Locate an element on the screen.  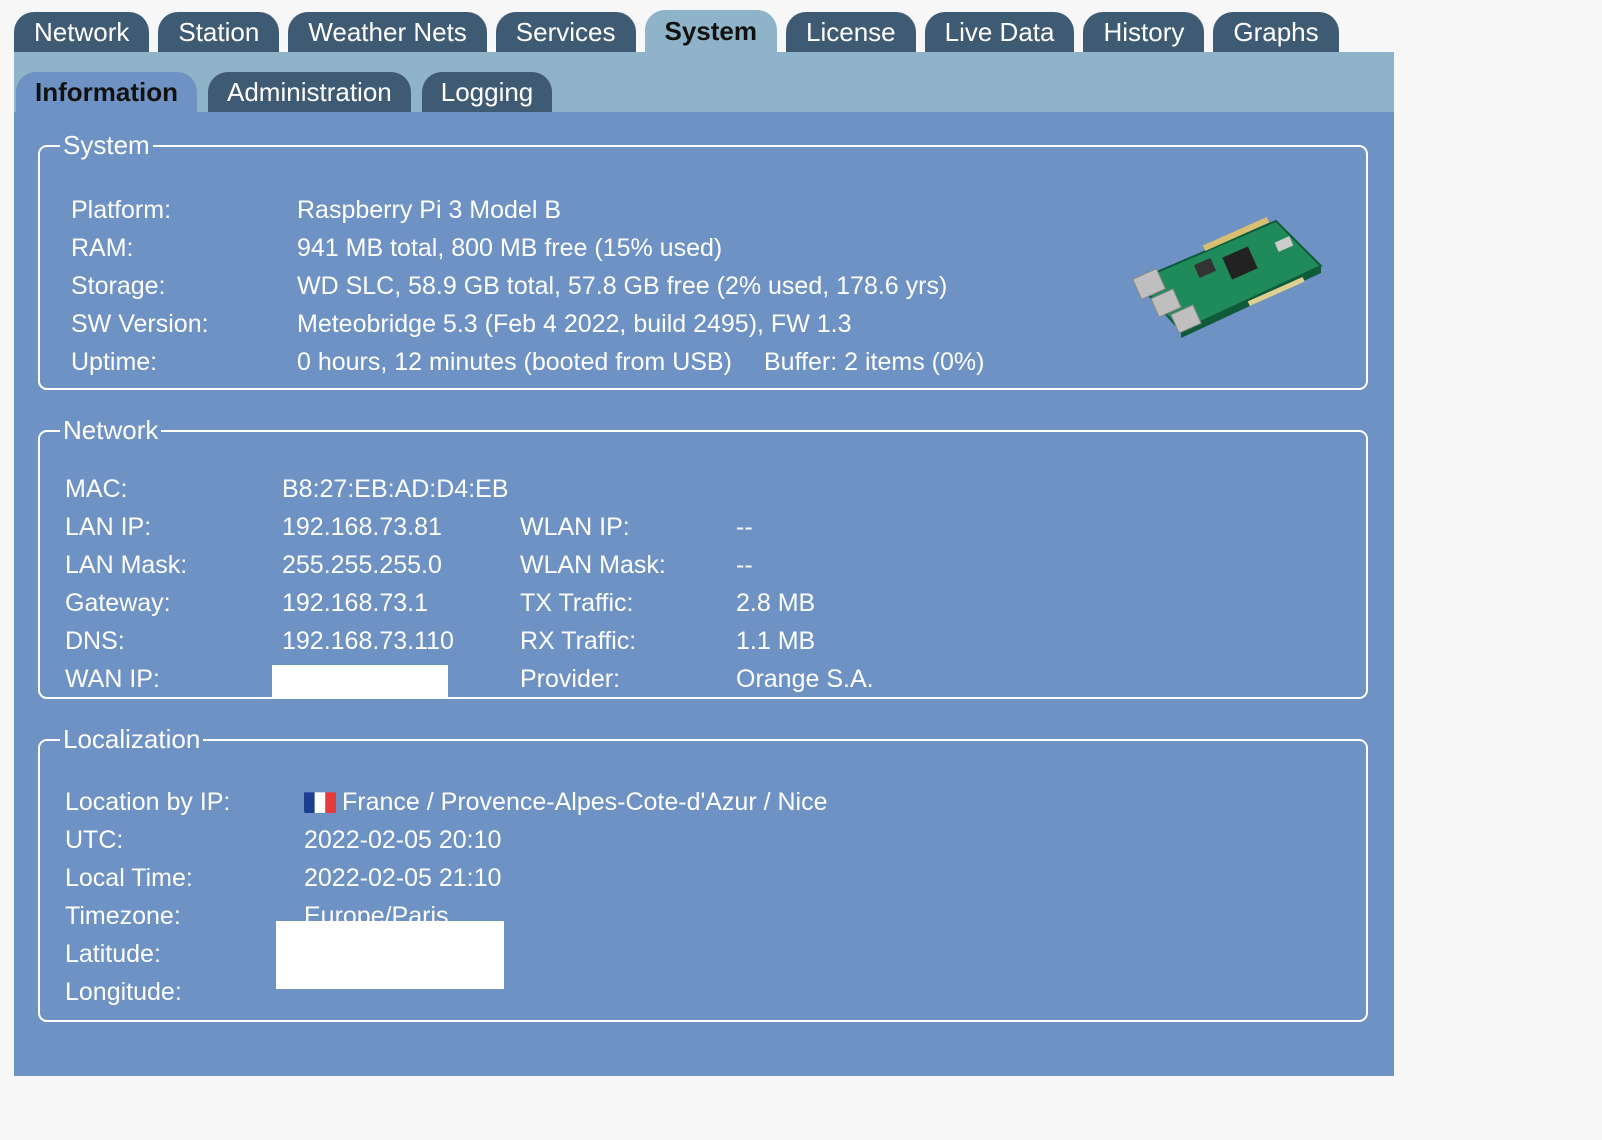
dns-label: DNS: is located at coordinates (95, 641).